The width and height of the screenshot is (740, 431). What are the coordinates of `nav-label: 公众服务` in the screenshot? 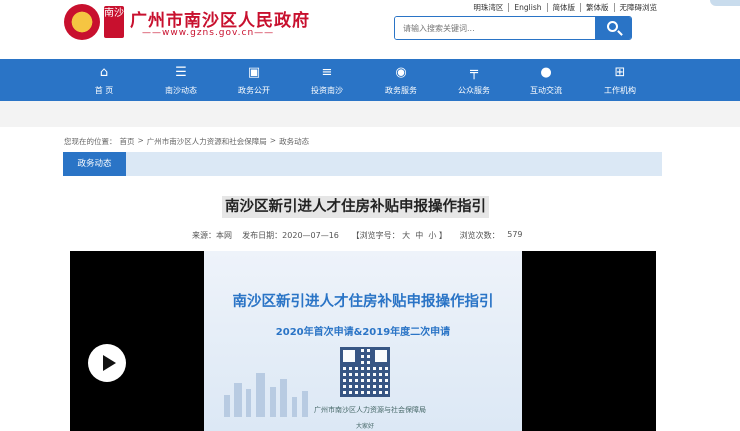 It's located at (474, 90).